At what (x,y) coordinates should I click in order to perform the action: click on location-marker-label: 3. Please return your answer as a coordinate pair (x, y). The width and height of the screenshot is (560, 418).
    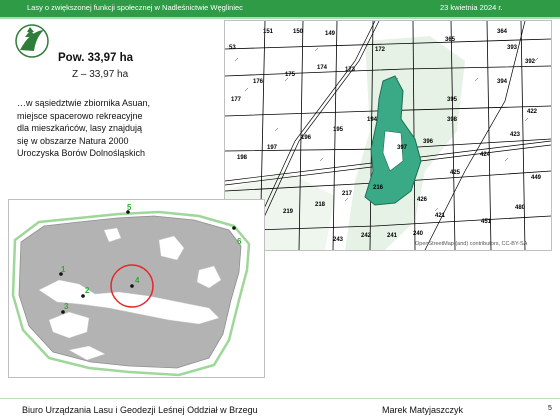
    Looking at the image, I should click on (66, 306).